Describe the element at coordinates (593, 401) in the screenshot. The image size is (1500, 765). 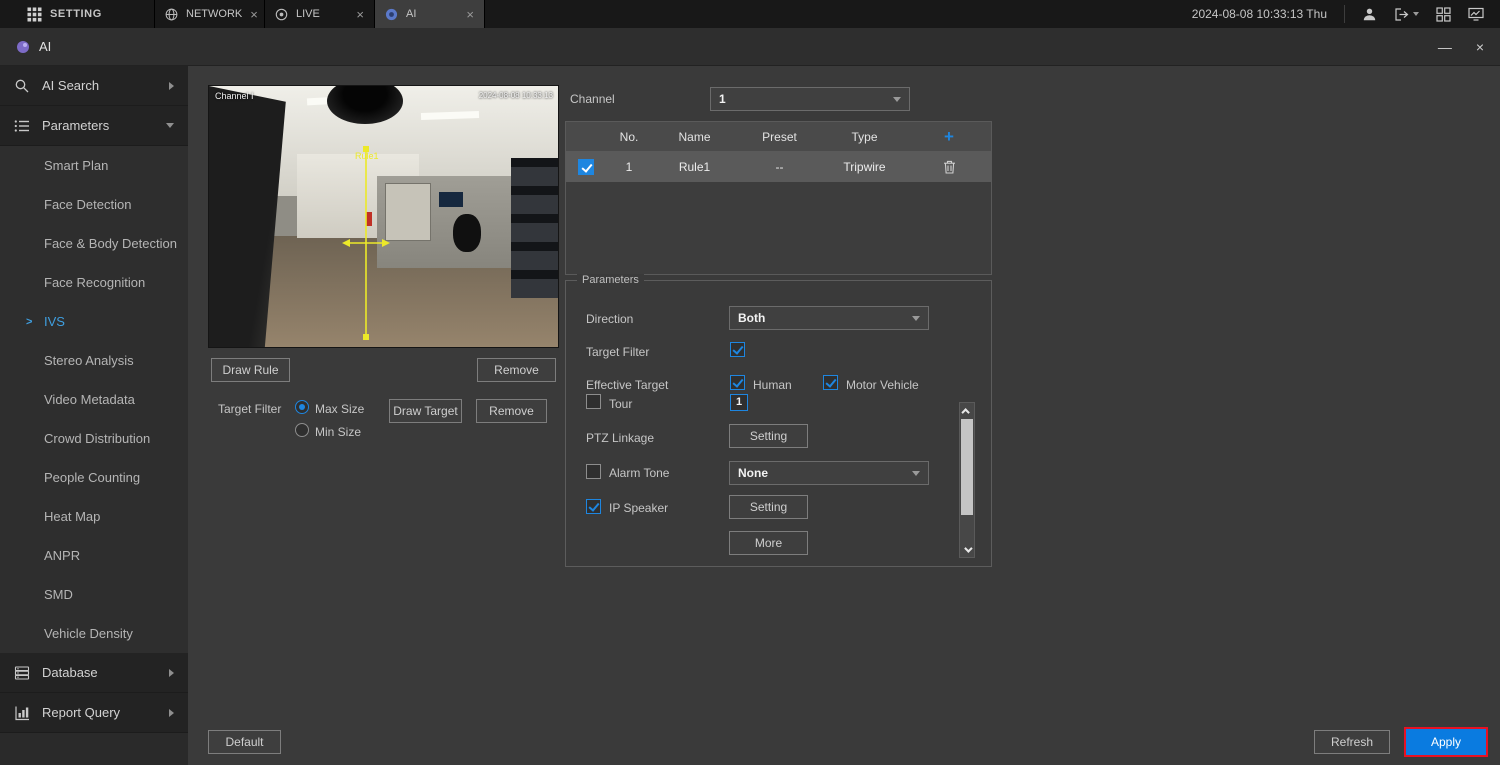
I see `tour-checkbox` at that location.